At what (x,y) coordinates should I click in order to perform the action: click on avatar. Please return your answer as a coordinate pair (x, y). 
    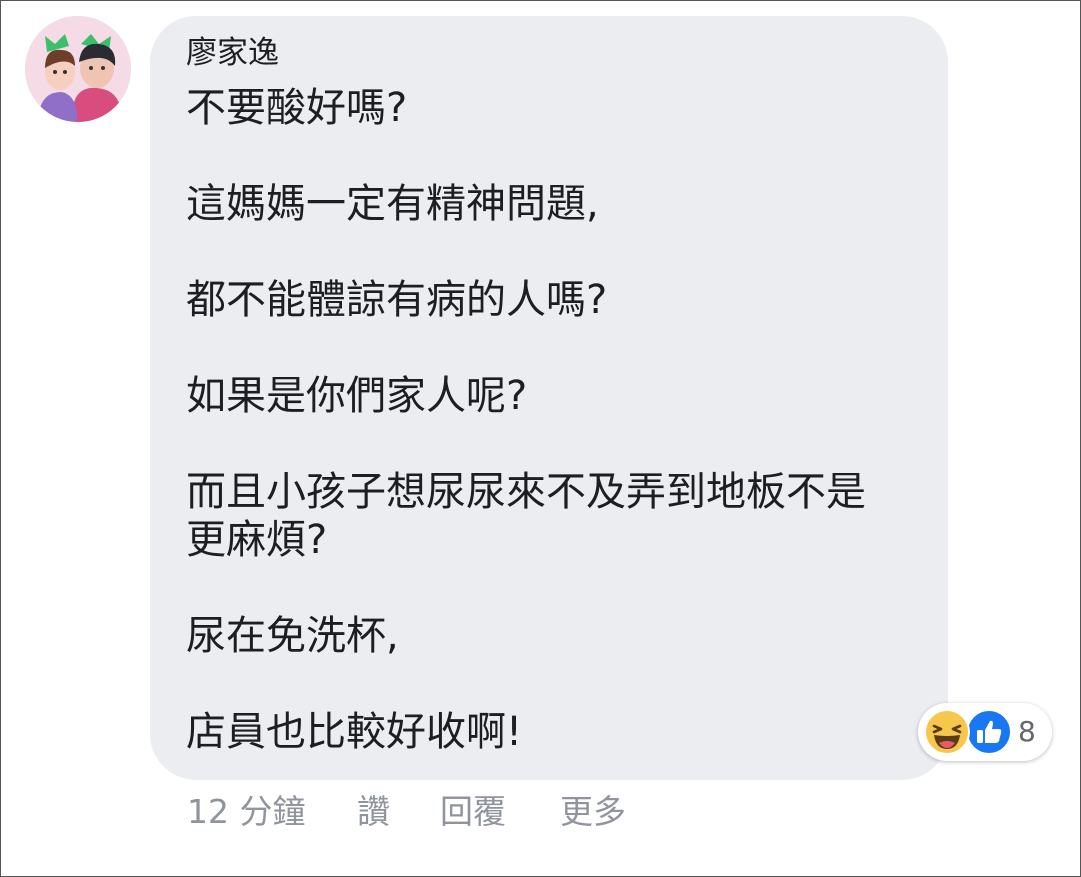
    Looking at the image, I should click on (78, 69).